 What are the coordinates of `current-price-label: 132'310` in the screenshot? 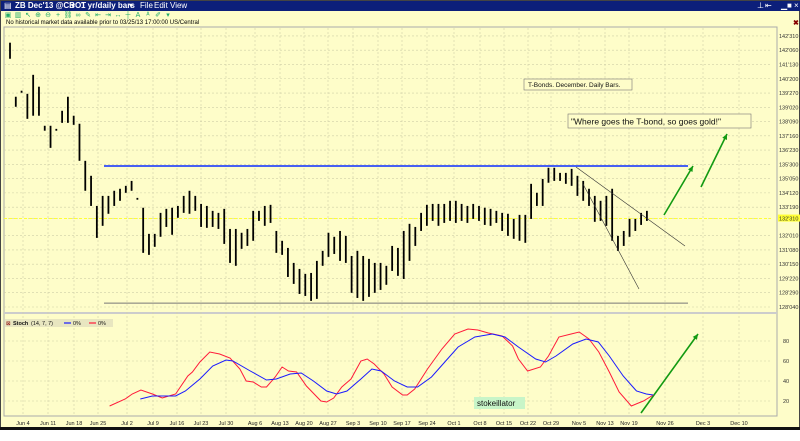 It's located at (788, 220).